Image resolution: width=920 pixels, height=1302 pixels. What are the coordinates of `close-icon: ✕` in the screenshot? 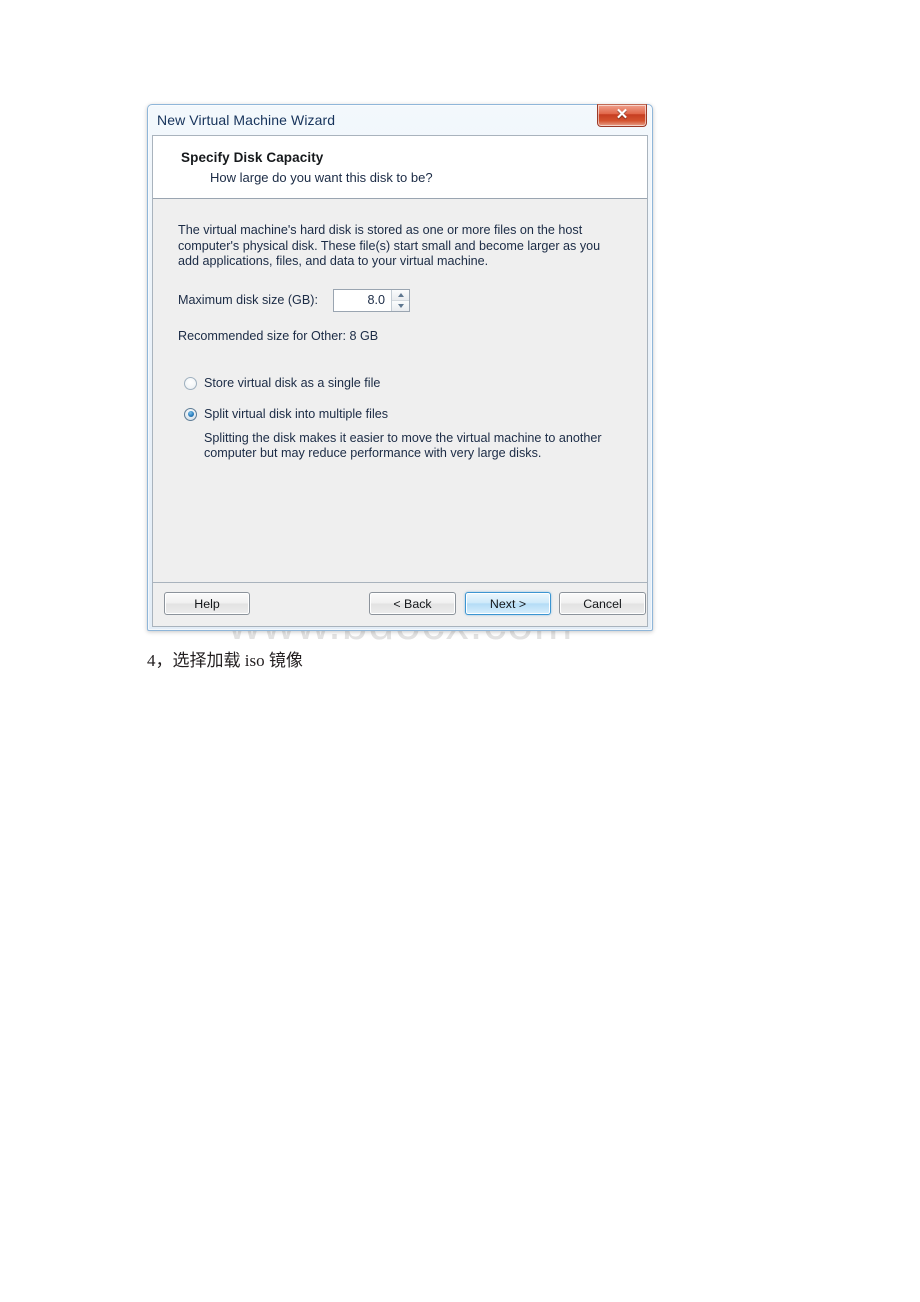 It's located at (622, 115).